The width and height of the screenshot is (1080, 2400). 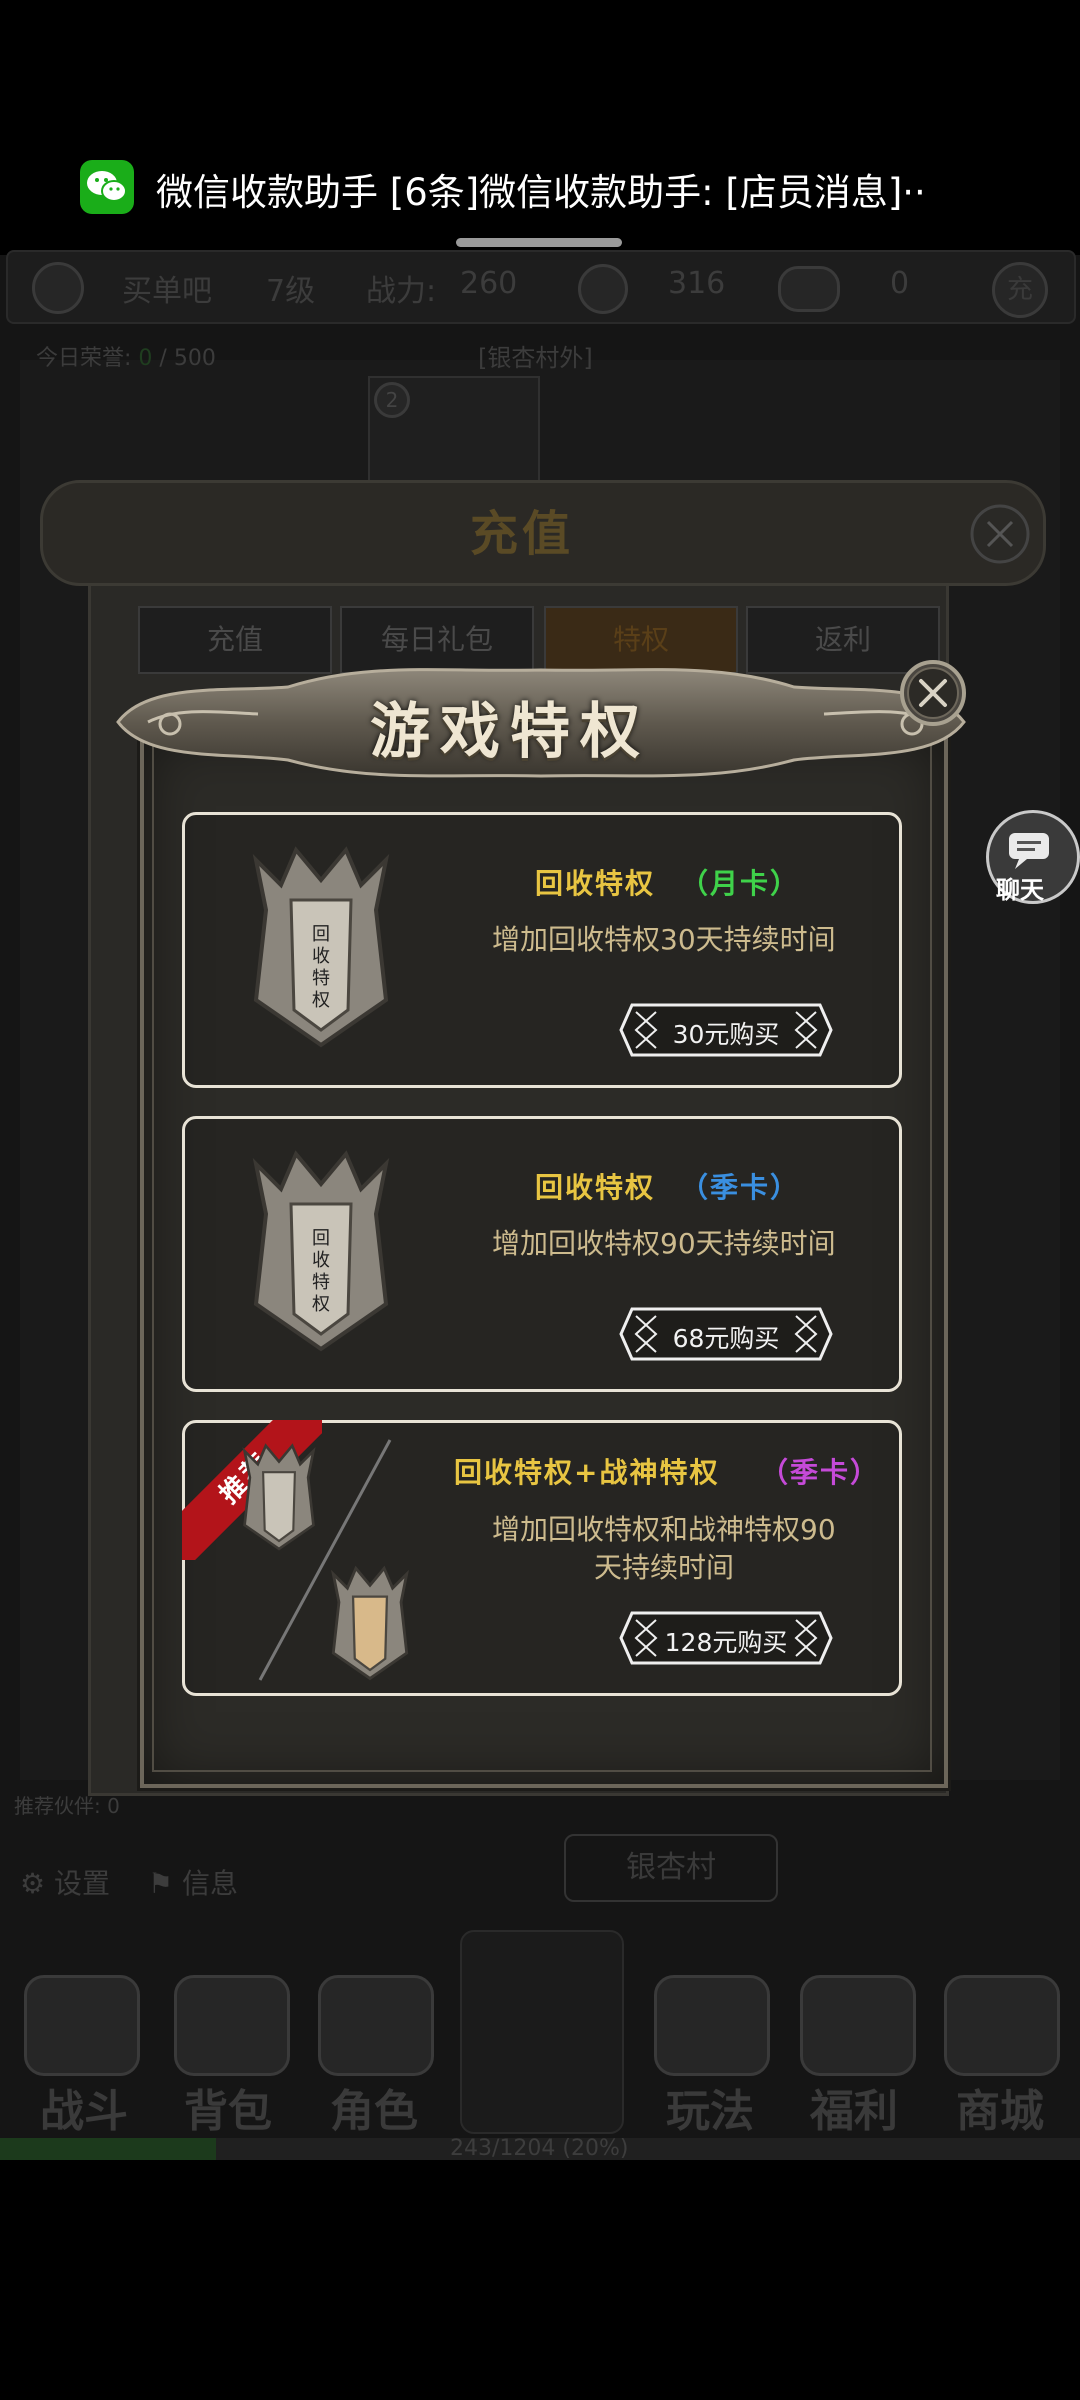 I want to click on card-2-title: 回收特权, so click(x=595, y=1187).